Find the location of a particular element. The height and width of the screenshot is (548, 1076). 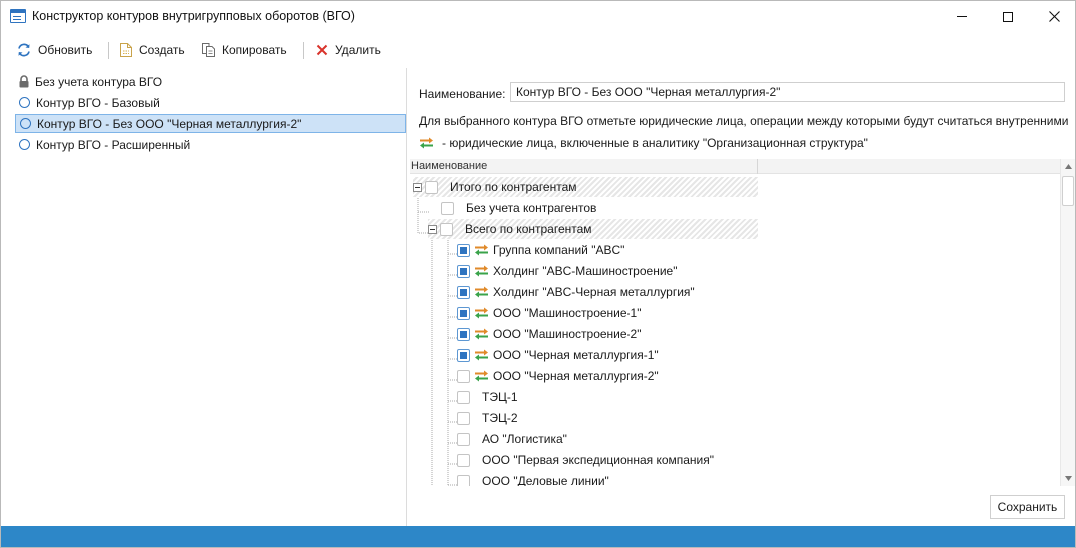

contour-item-label: Контур ВГО - Базовый is located at coordinates (98, 102).